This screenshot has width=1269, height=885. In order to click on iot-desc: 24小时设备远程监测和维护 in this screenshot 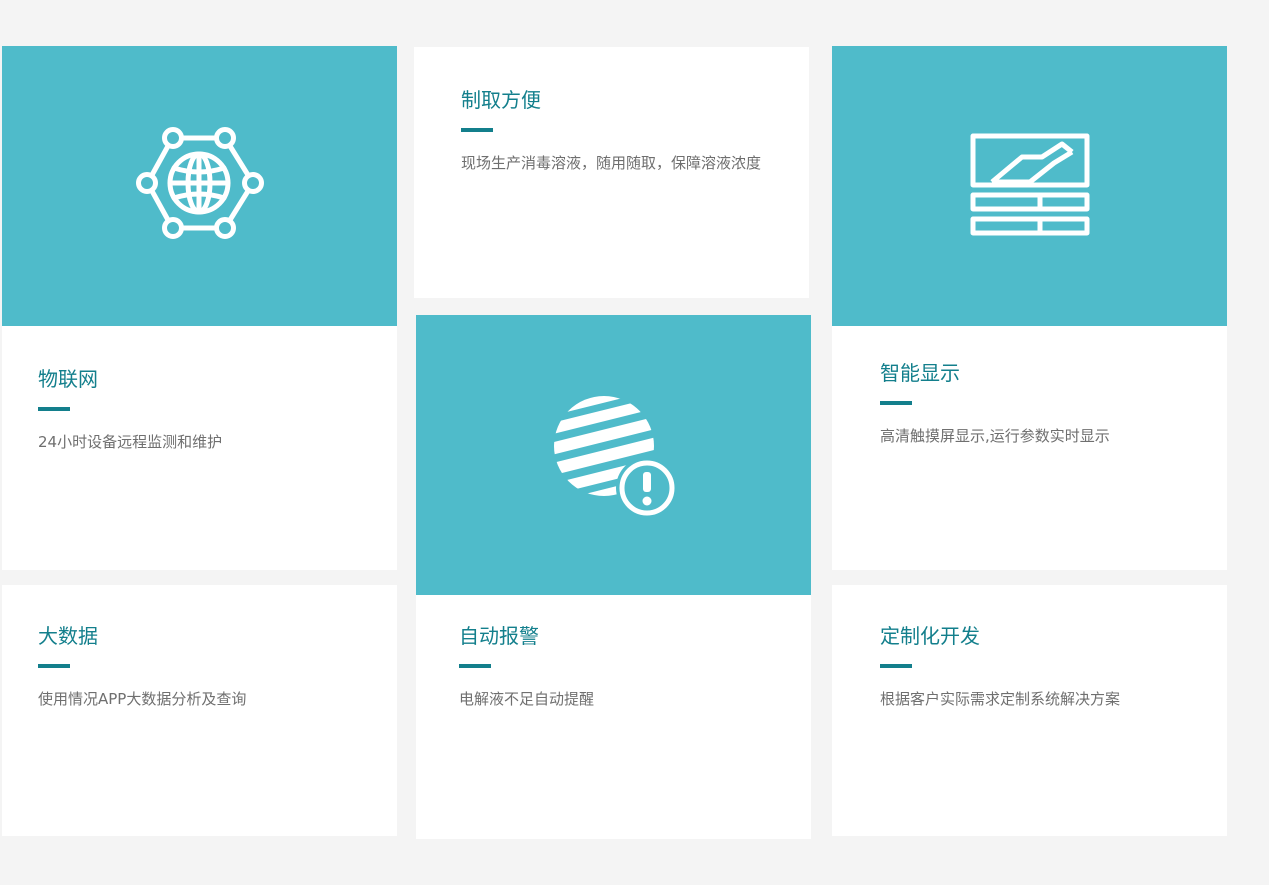, I will do `click(130, 442)`.